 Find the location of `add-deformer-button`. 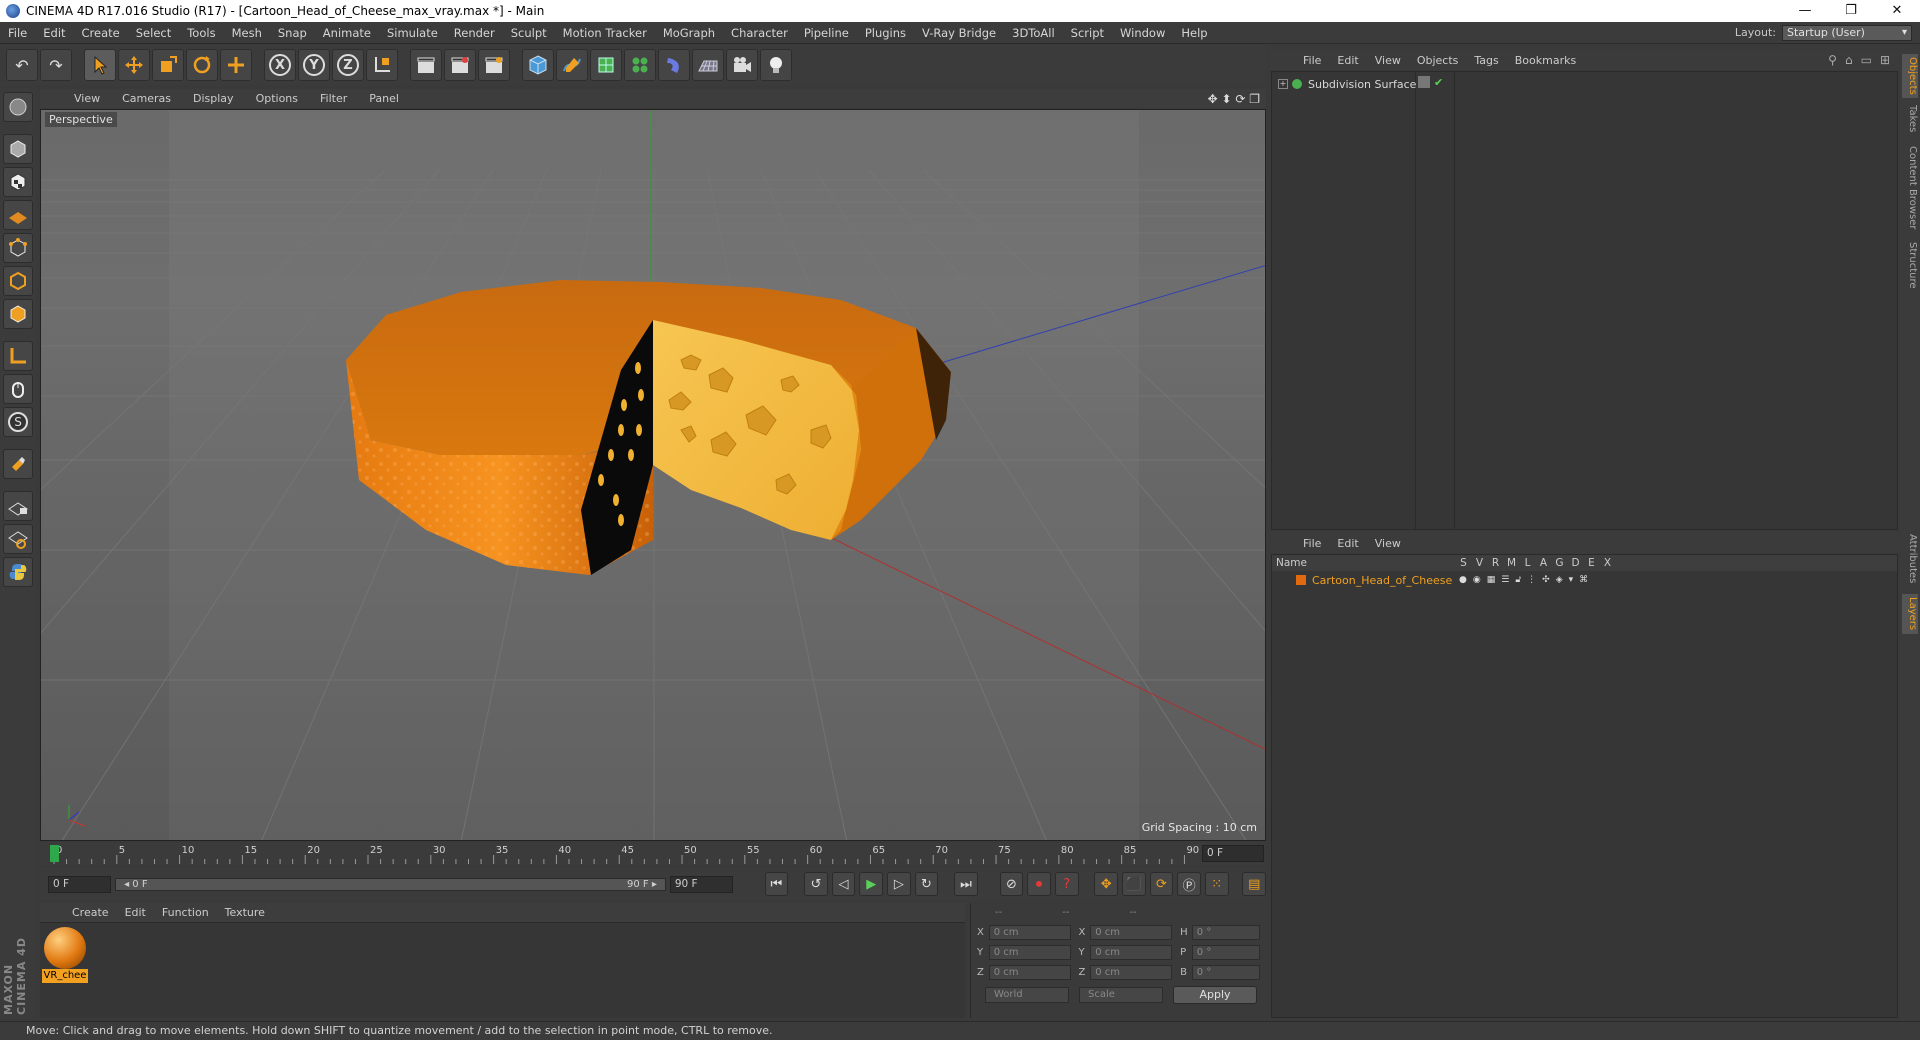

add-deformer-button is located at coordinates (674, 65).